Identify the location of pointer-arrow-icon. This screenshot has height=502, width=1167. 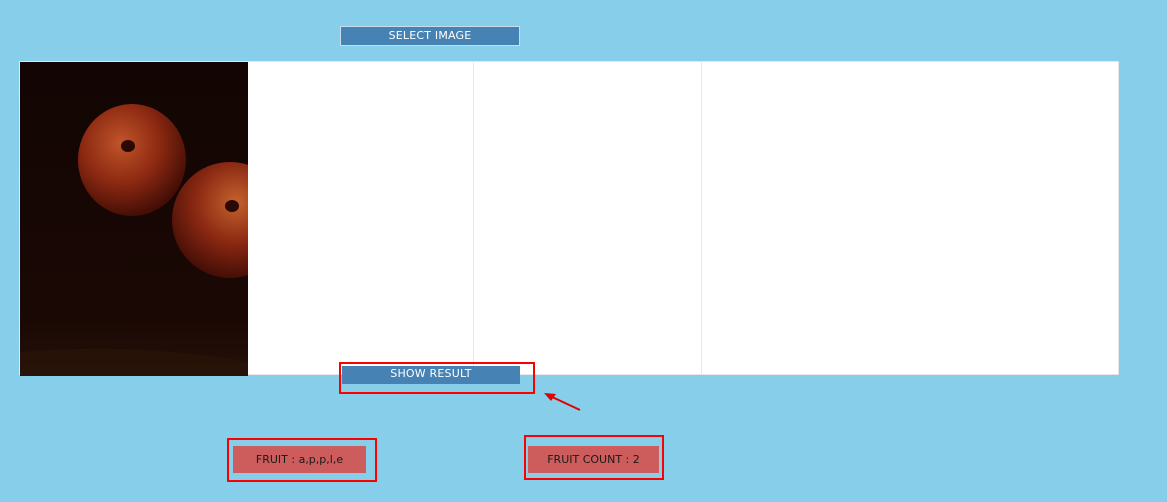
(562, 402).